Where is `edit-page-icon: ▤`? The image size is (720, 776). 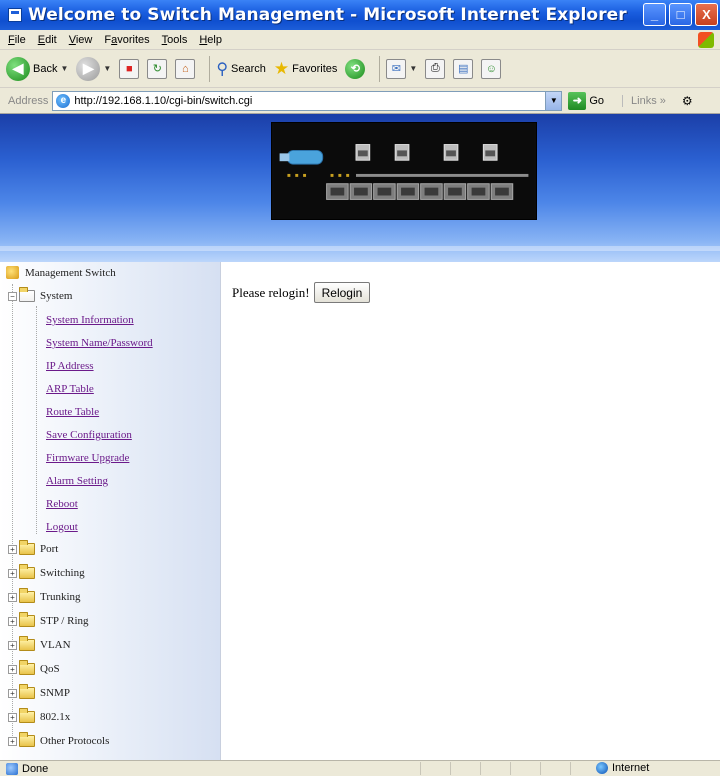 edit-page-icon: ▤ is located at coordinates (463, 68).